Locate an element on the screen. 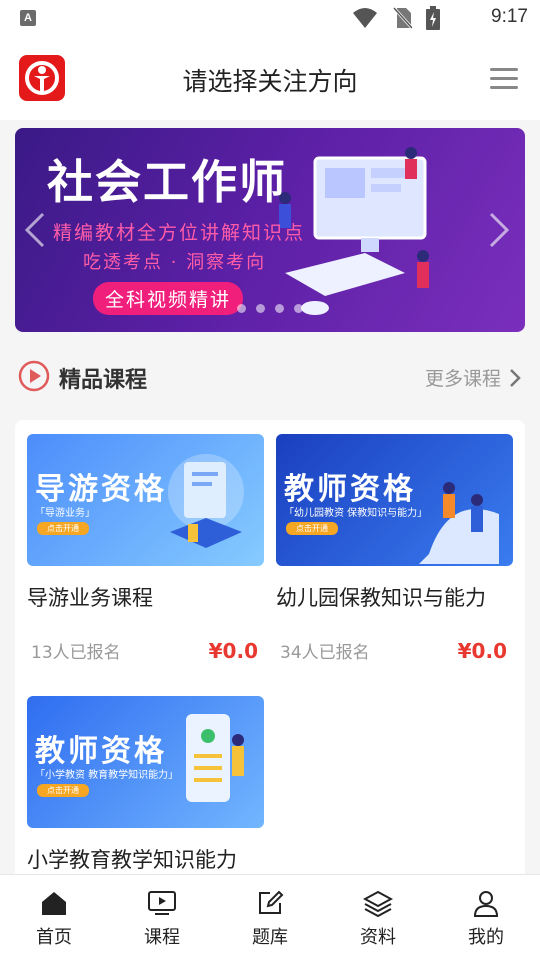  bottom-tab-bar: 首页 课程 题库 资料 我的 is located at coordinates (270, 917).